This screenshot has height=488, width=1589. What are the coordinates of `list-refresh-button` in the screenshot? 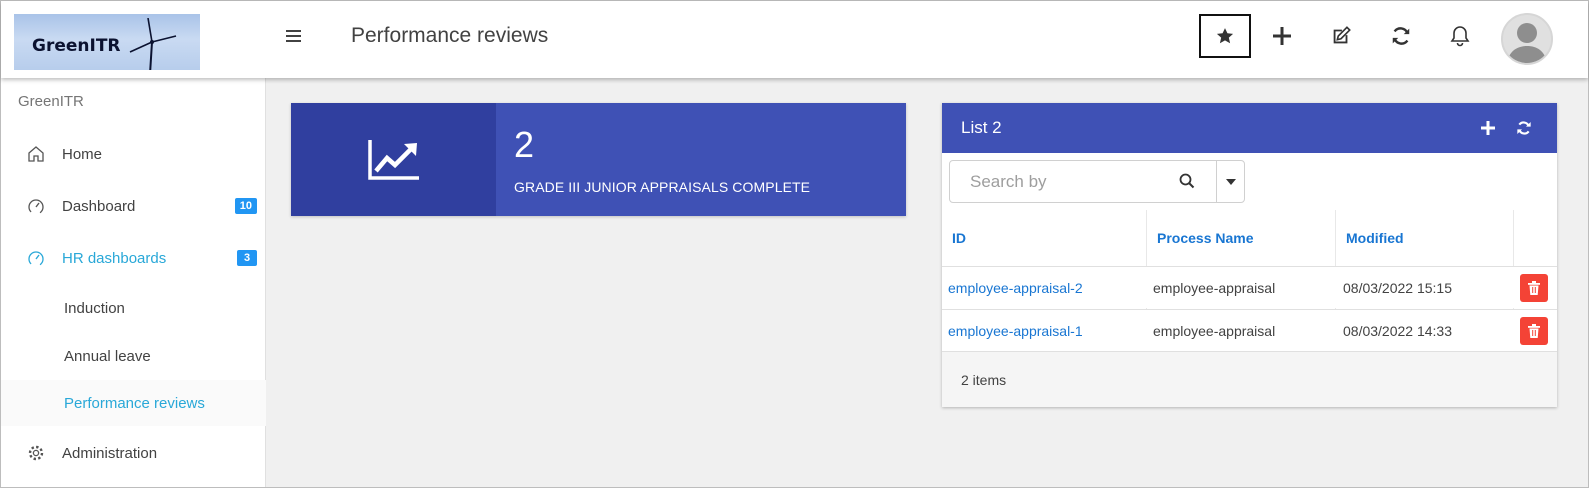 It's located at (1524, 128).